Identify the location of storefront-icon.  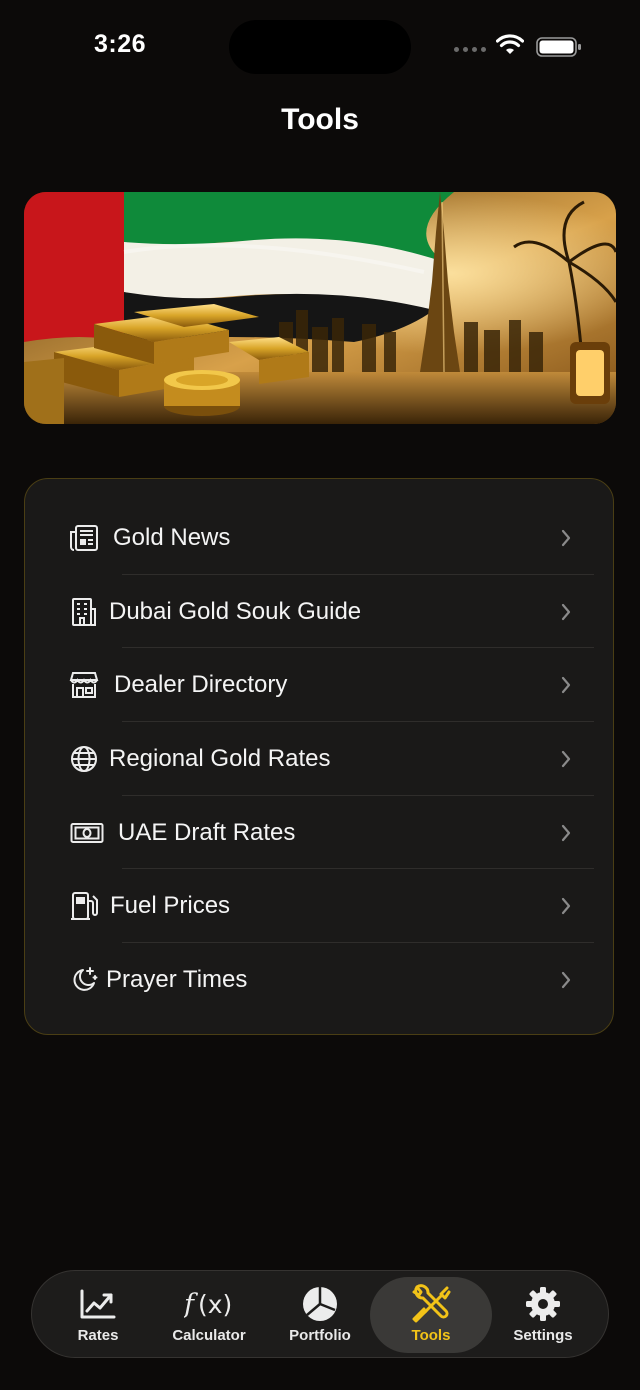
(84, 685).